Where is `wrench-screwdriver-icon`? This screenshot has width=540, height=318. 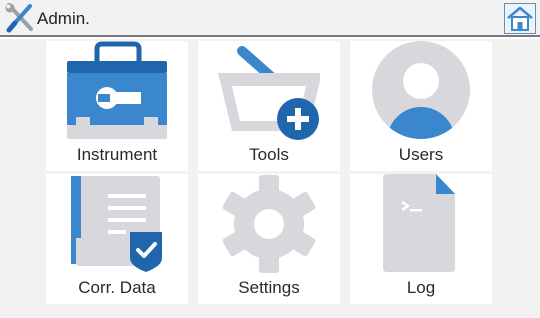
wrench-screwdriver-icon is located at coordinates (19, 18).